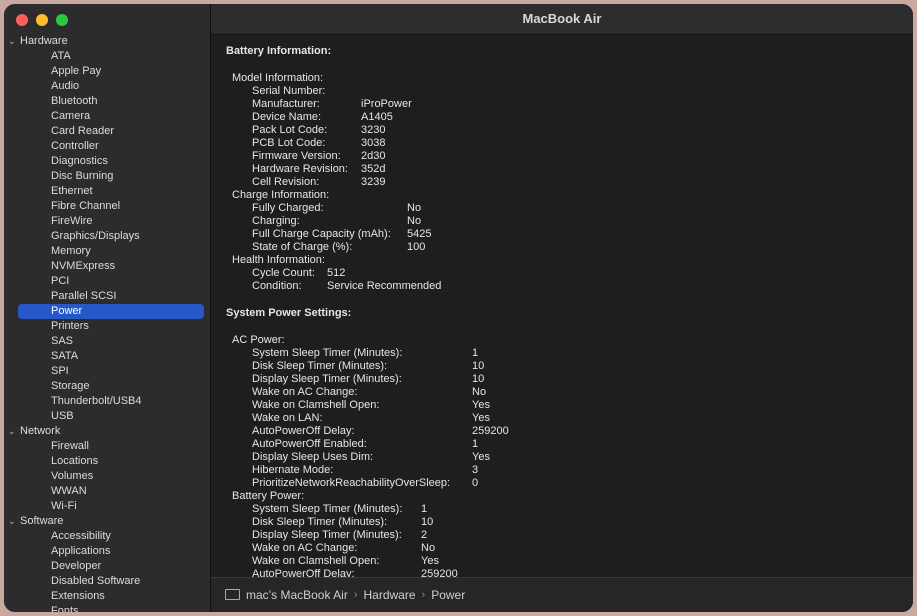 Image resolution: width=917 pixels, height=616 pixels. What do you see at coordinates (107, 536) in the screenshot?
I see `sidebar-item-accessibility: Accessibility` at bounding box center [107, 536].